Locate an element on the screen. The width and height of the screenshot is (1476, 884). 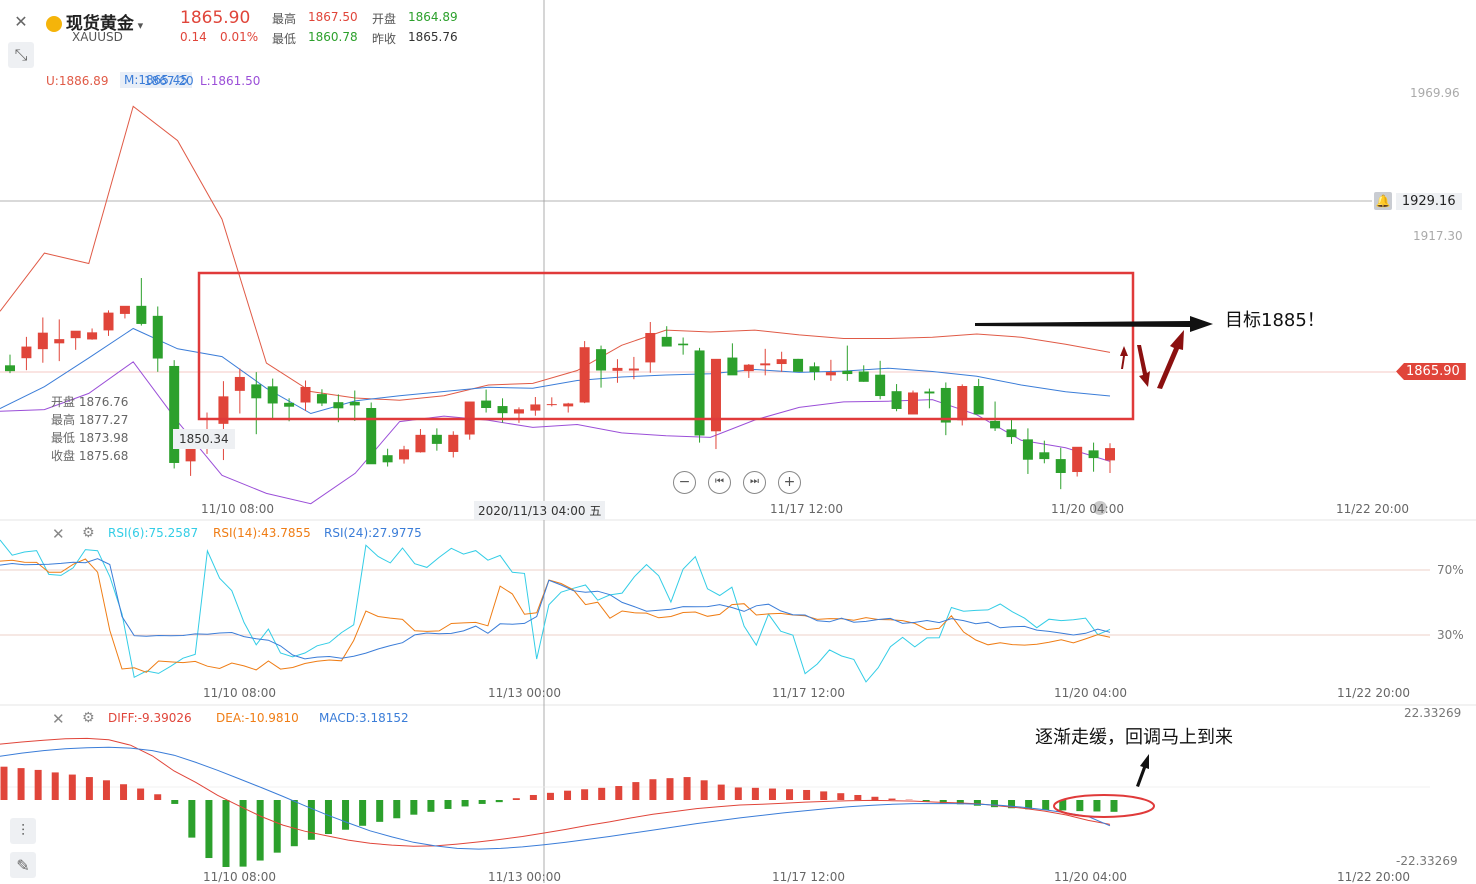
jump-start-icon: ⏮ is located at coordinates (719, 482).